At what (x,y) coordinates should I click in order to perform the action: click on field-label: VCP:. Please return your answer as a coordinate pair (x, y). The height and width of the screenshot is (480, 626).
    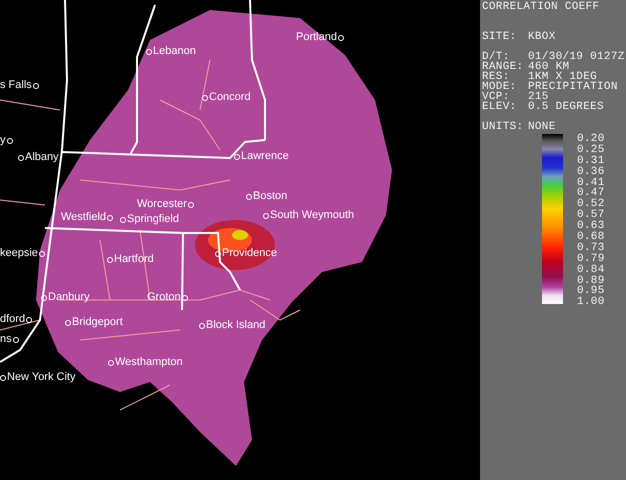
    Looking at the image, I should click on (496, 97).